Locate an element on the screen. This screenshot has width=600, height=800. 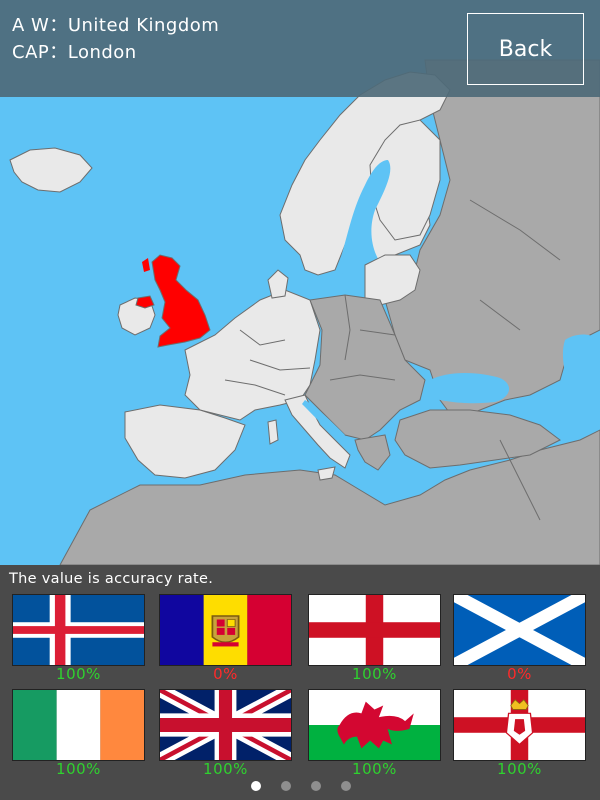
ireland-flag-icon is located at coordinates (78, 725).